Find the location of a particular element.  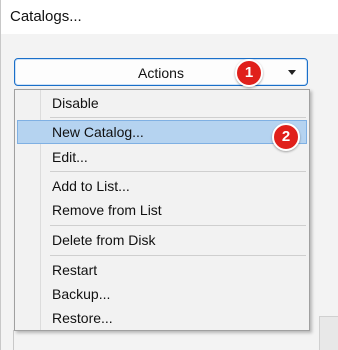

menu-item-label: Disable is located at coordinates (75, 103).